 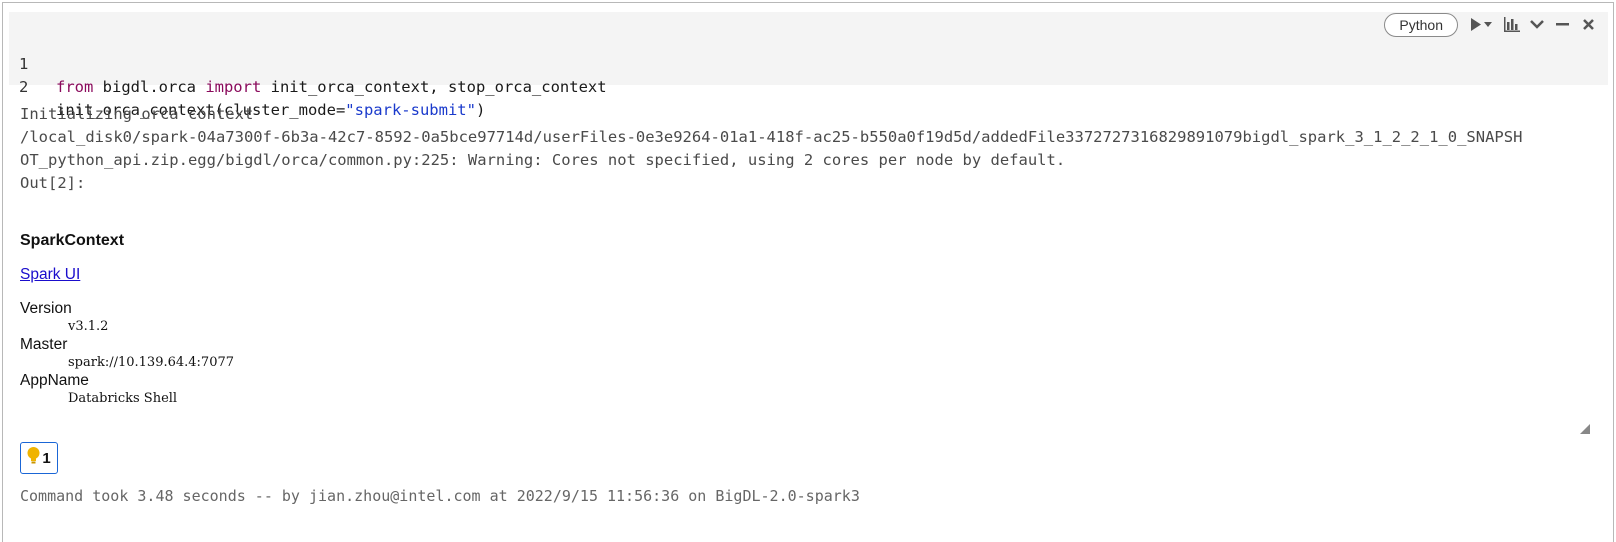 What do you see at coordinates (53, 183) in the screenshot?
I see `output-prompt: Out[2]:` at bounding box center [53, 183].